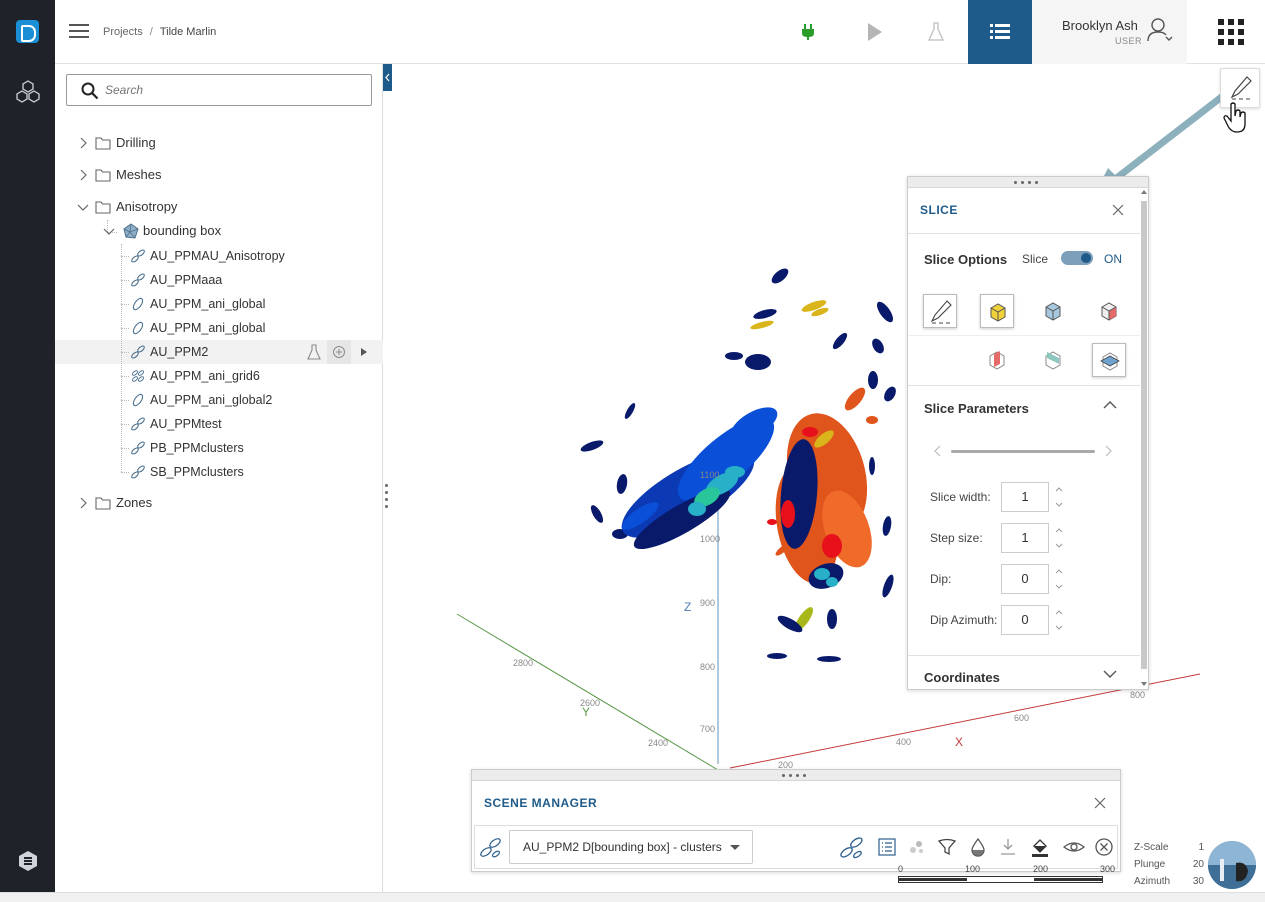 The width and height of the screenshot is (1265, 902). What do you see at coordinates (28, 92) in the screenshot?
I see `objects-cubes-icon` at bounding box center [28, 92].